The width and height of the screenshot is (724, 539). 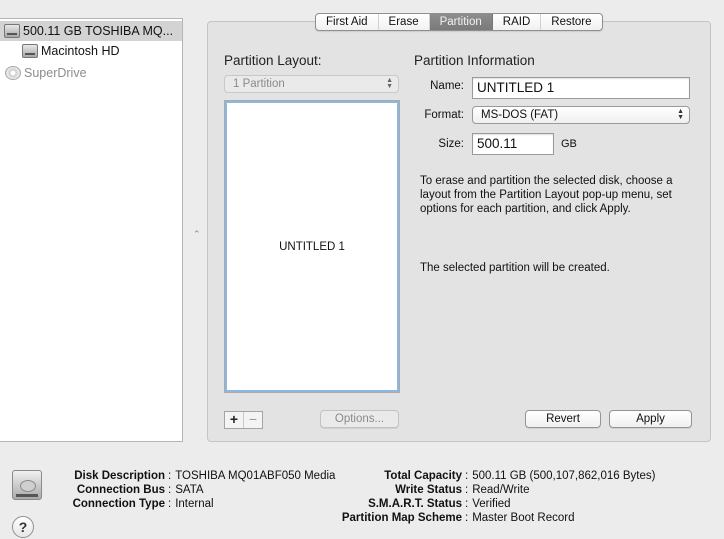 I want to click on name-label: Name:, so click(x=447, y=86).